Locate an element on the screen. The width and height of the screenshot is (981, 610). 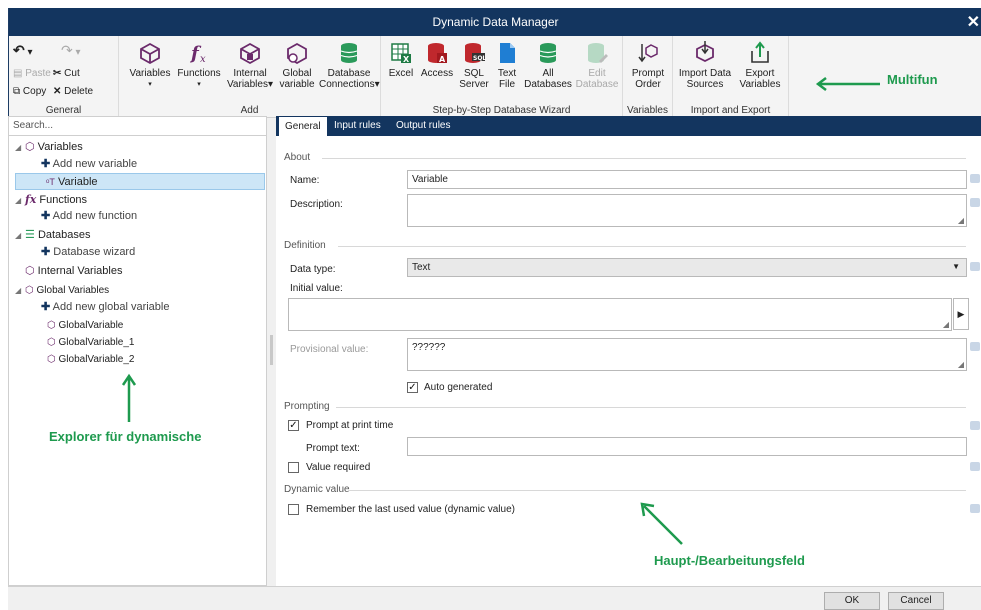
edit-database-icon is located at coordinates (598, 53).